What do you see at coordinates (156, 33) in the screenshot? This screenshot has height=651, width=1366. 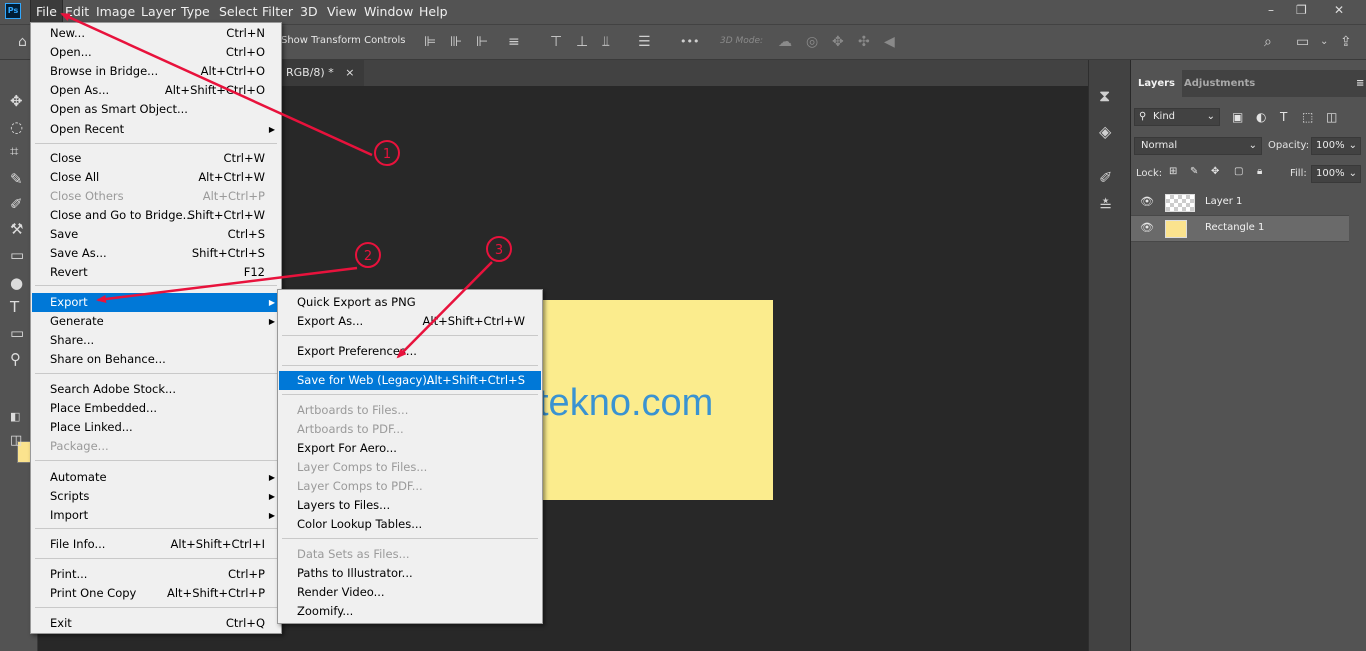 I see `file-menu-item: New... Ctrl+N` at bounding box center [156, 33].